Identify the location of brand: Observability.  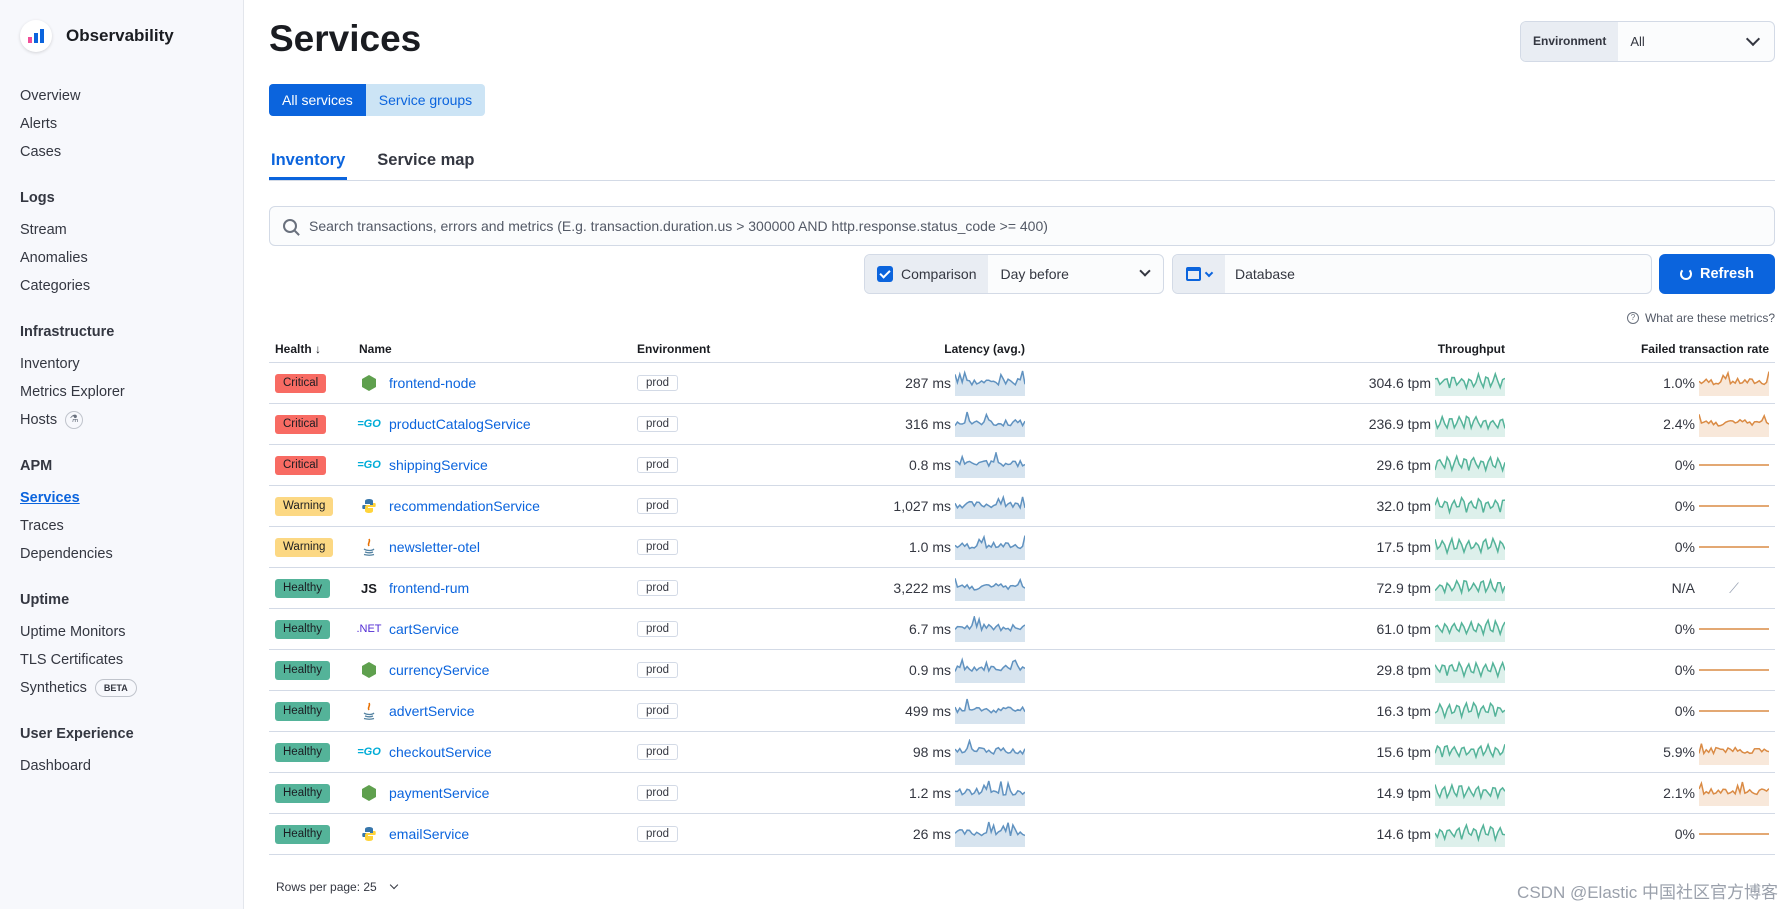
(97, 36).